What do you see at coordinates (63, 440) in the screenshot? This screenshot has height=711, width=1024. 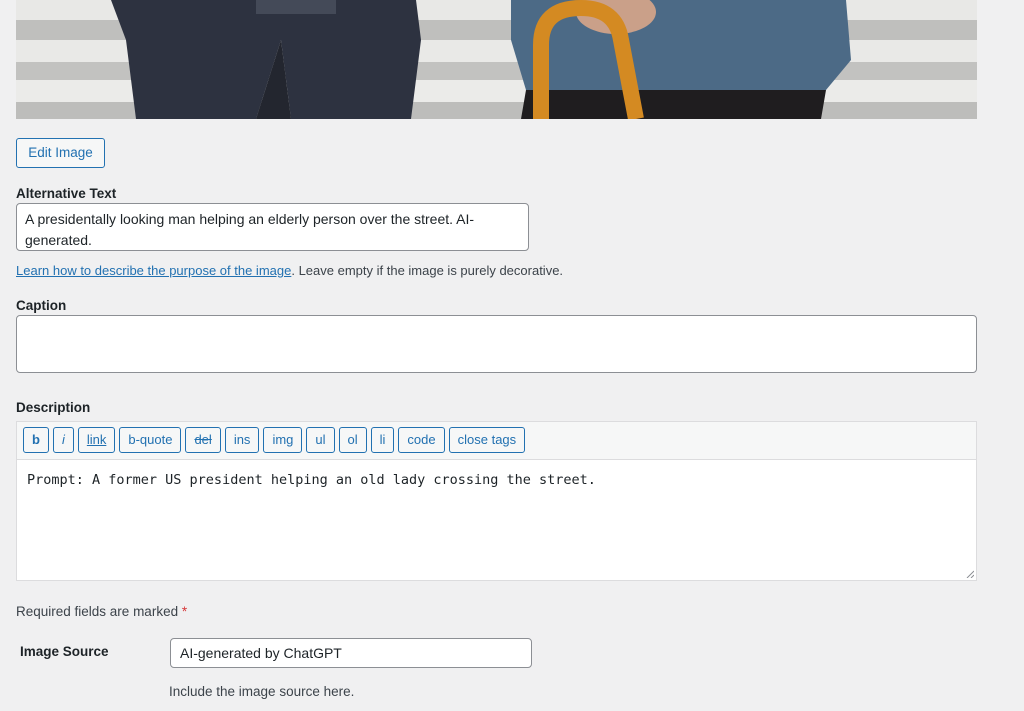 I see `qt-italic-button: i` at bounding box center [63, 440].